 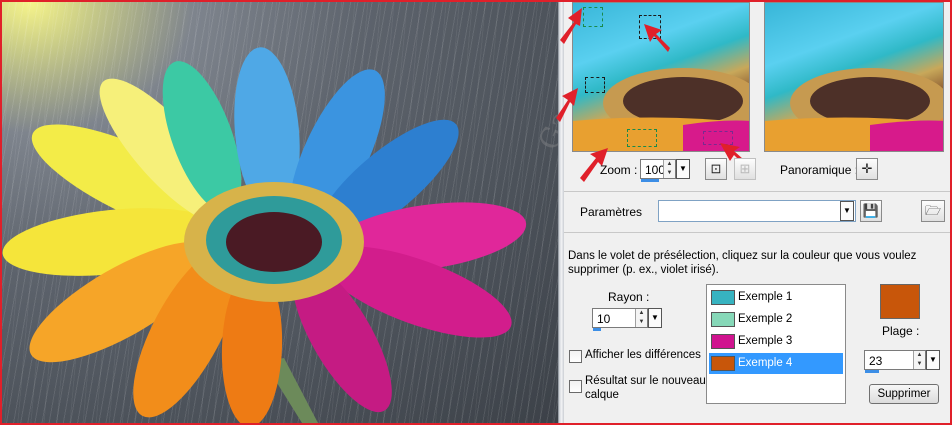 What do you see at coordinates (274, 242) in the screenshot?
I see `flower-center-core` at bounding box center [274, 242].